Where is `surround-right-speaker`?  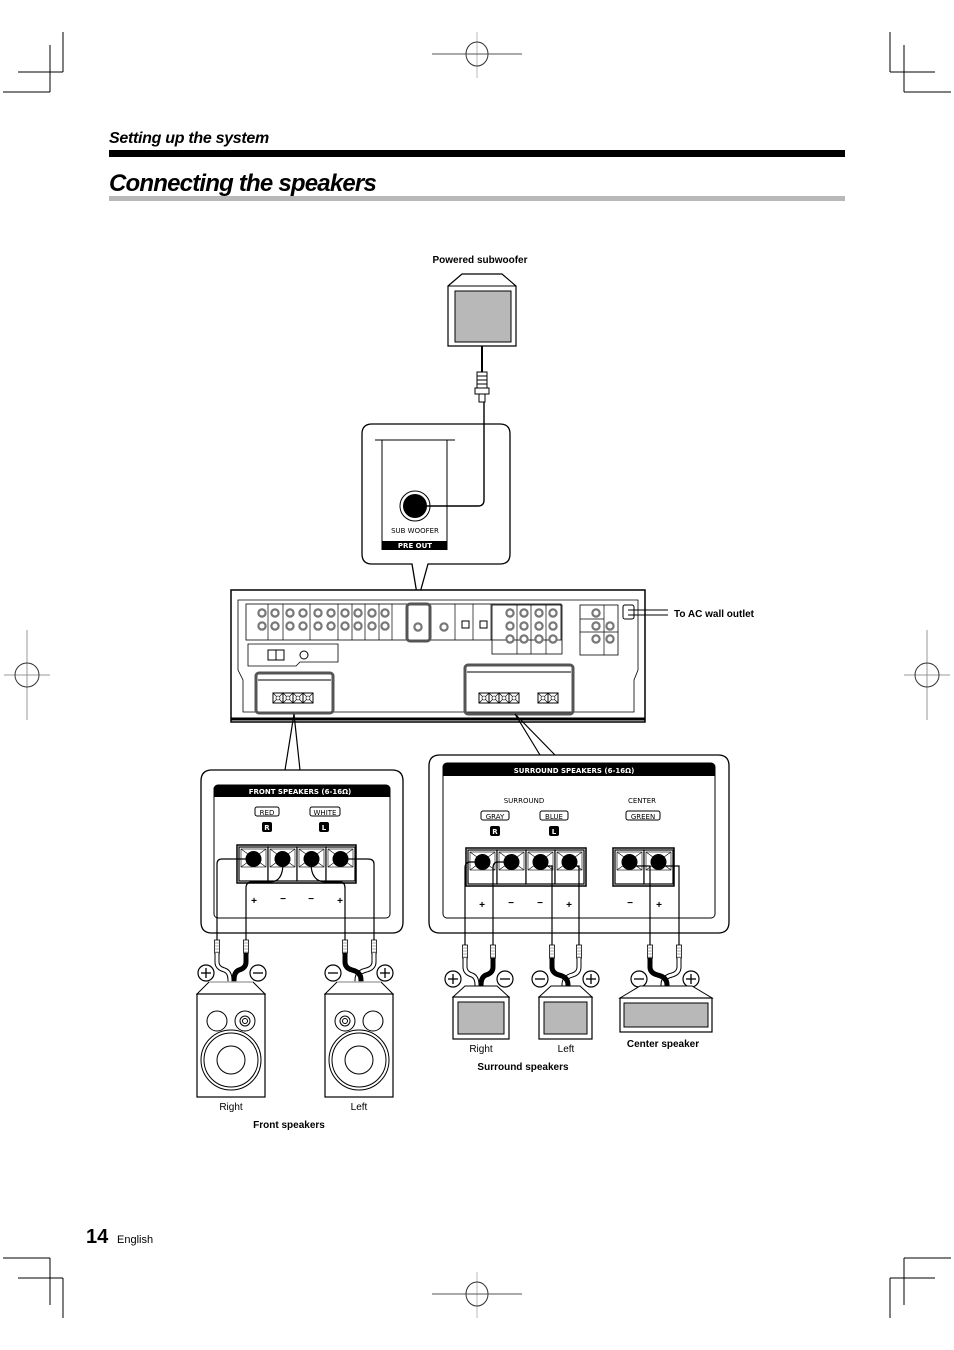
surround-right-speaker is located at coordinates (481, 1012).